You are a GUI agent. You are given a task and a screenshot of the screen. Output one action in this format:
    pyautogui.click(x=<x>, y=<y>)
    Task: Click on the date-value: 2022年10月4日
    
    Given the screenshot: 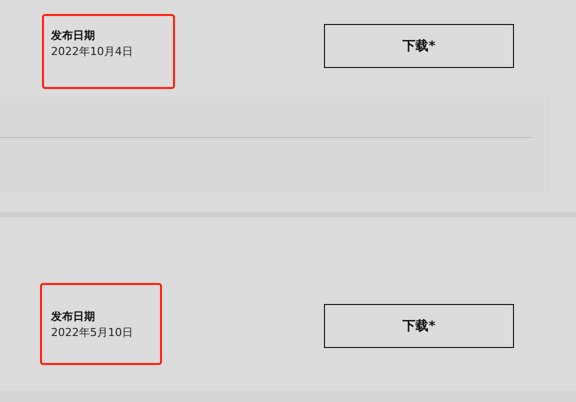 What is the action you would take?
    pyautogui.click(x=92, y=51)
    